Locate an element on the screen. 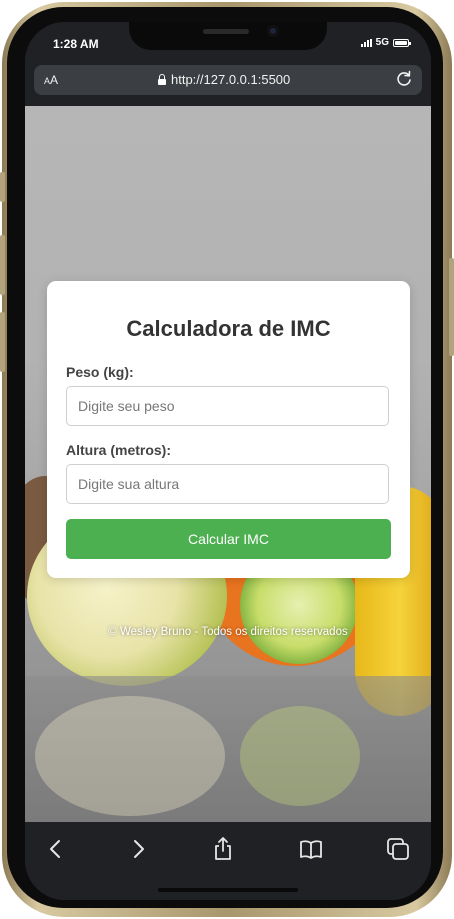 The image size is (454, 919). status-bar: 1:28 AM 5G is located at coordinates (228, 43).